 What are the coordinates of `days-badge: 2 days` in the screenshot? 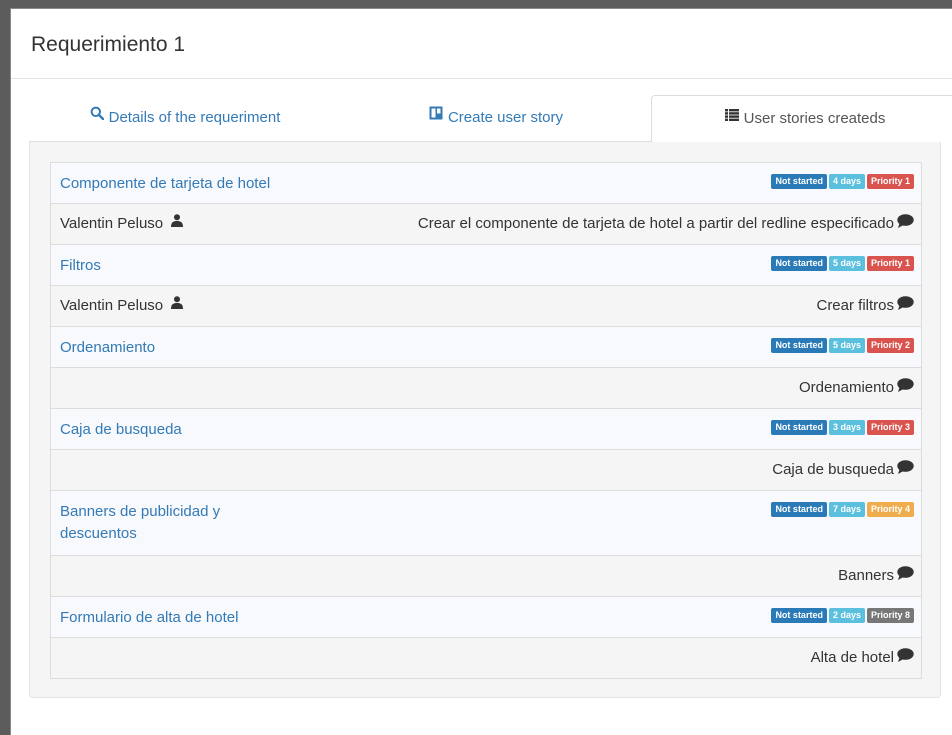 It's located at (846, 615).